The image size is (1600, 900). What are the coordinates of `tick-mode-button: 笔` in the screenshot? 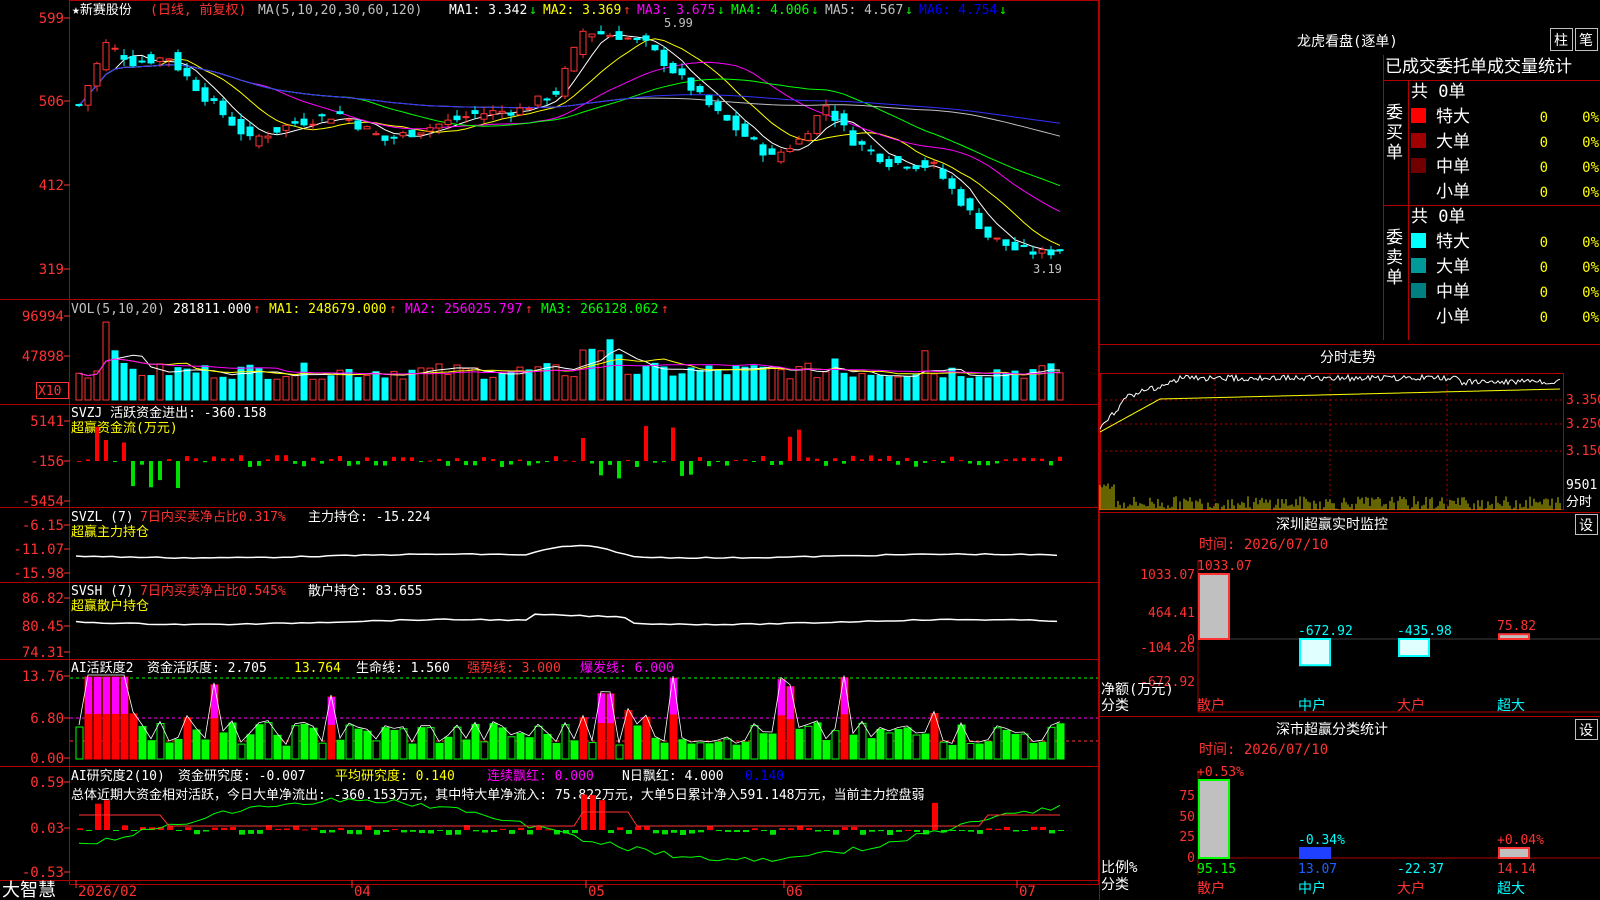 It's located at (1586, 39).